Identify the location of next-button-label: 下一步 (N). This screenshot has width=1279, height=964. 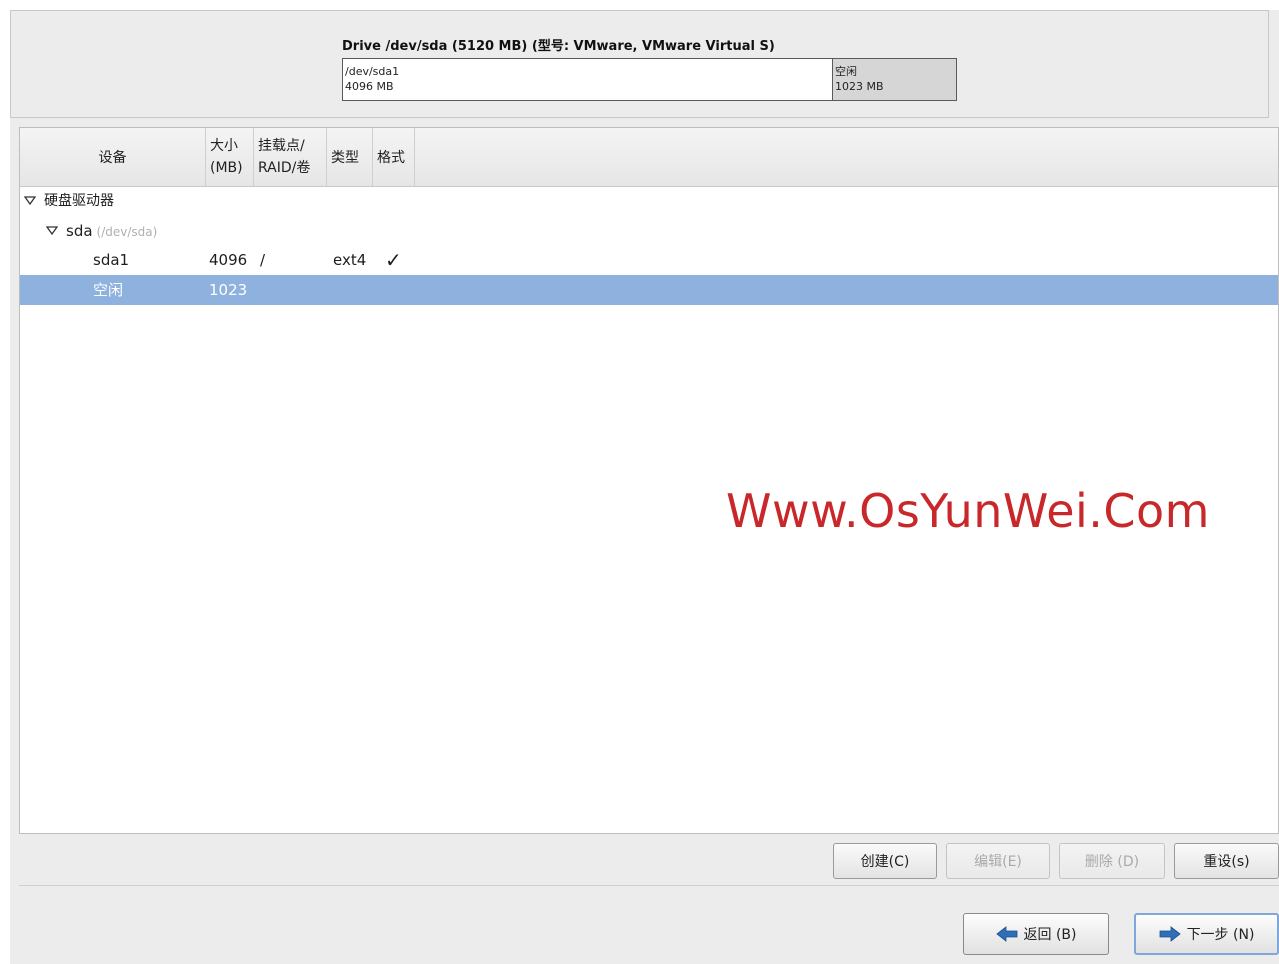
(1220, 935).